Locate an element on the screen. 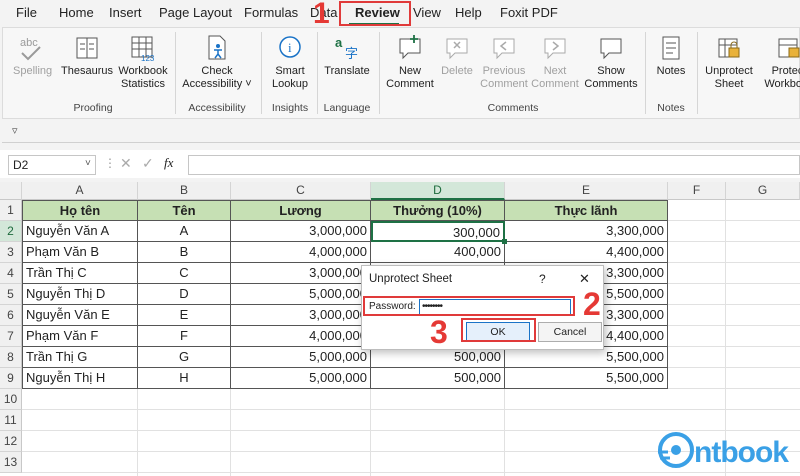 This screenshot has width=800, height=476. active-cell-d2: 300,000 is located at coordinates (438, 231).